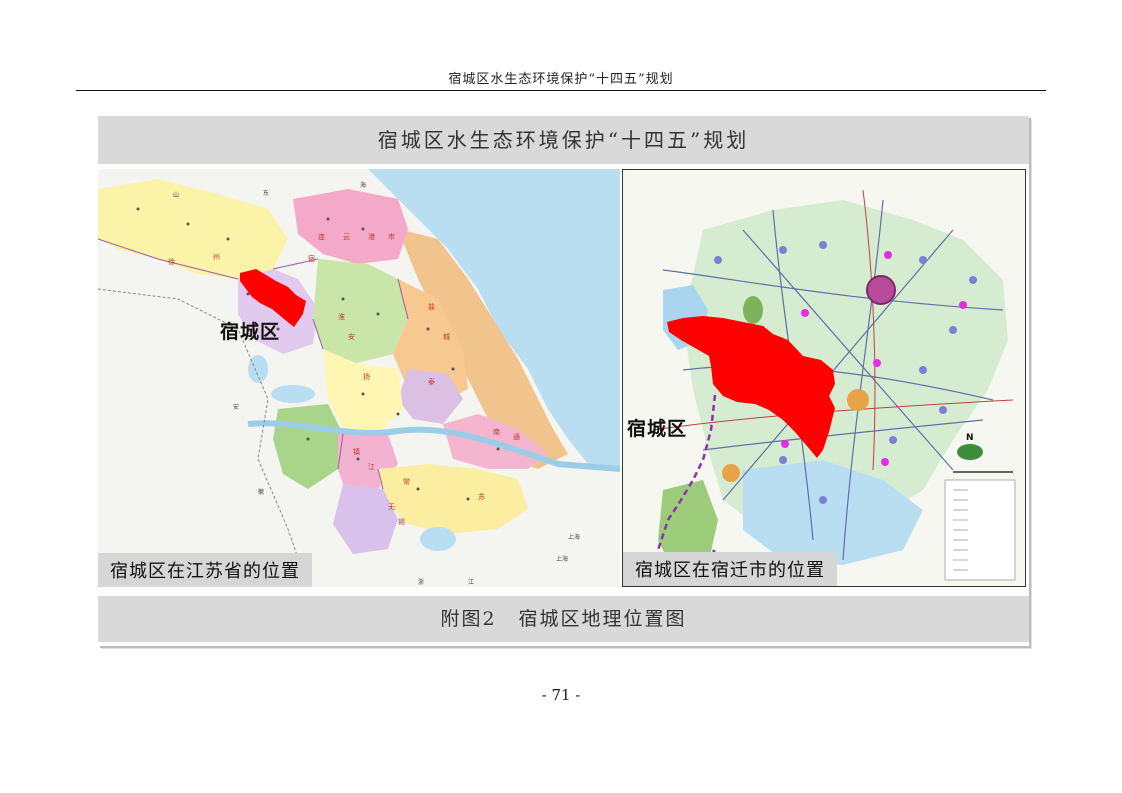 The image size is (1122, 793). Describe the element at coordinates (371, 467) in the screenshot. I see `map-label-jiang: 江` at that location.